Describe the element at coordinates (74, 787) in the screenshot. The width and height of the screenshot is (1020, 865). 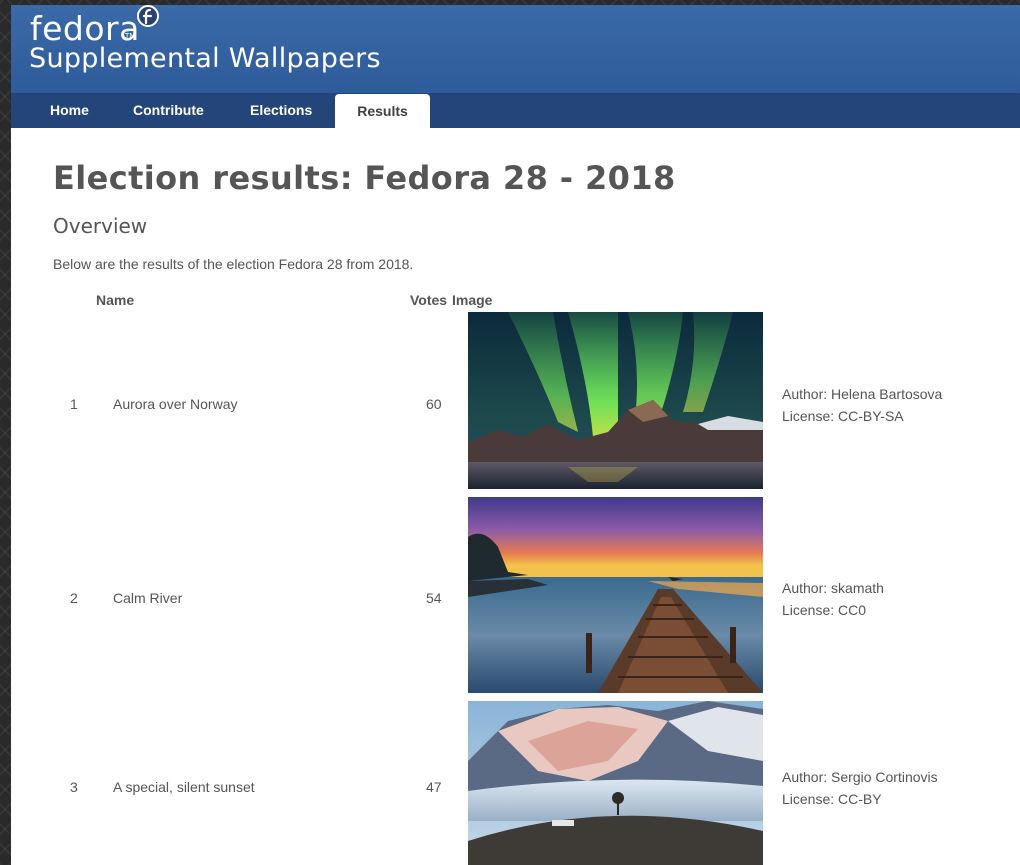
I see `row-rank: 3` at that location.